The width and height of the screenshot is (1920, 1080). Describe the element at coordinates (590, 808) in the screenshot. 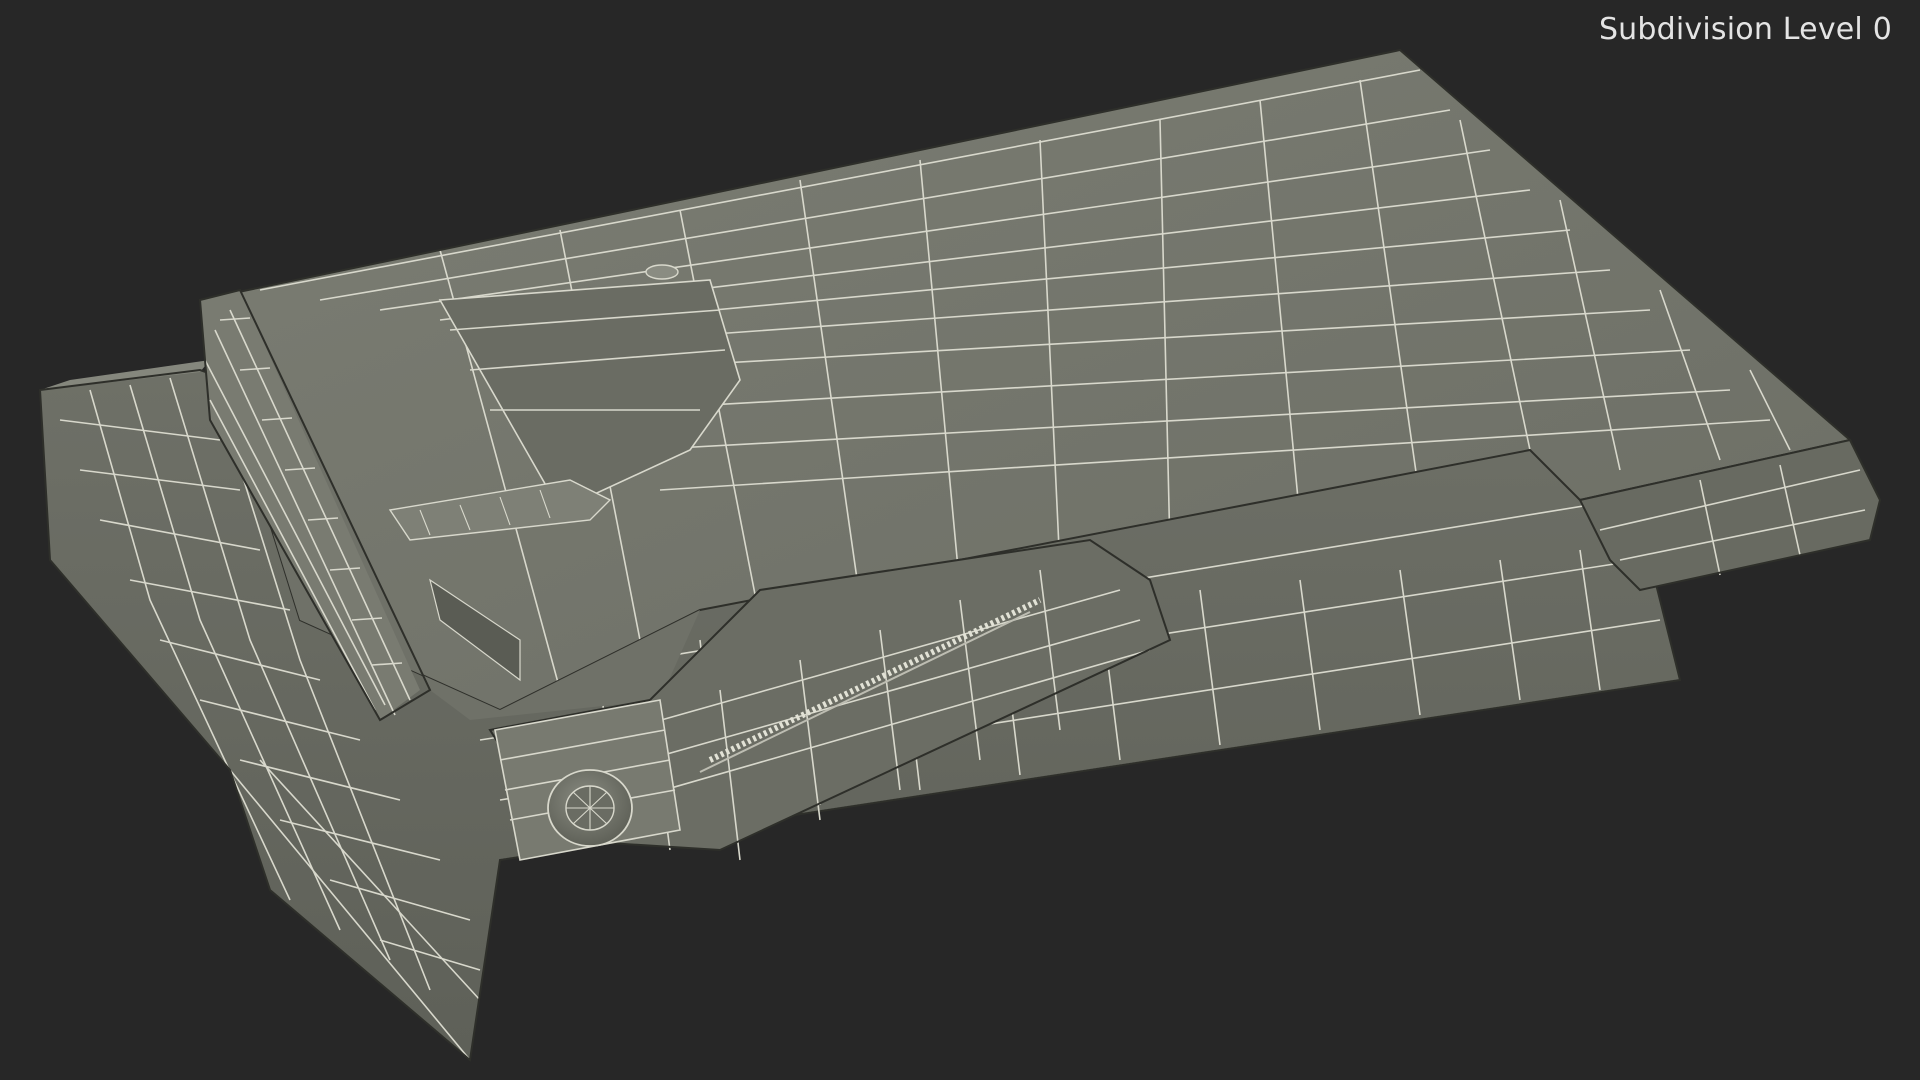

I see `jeans-button-icon` at that location.